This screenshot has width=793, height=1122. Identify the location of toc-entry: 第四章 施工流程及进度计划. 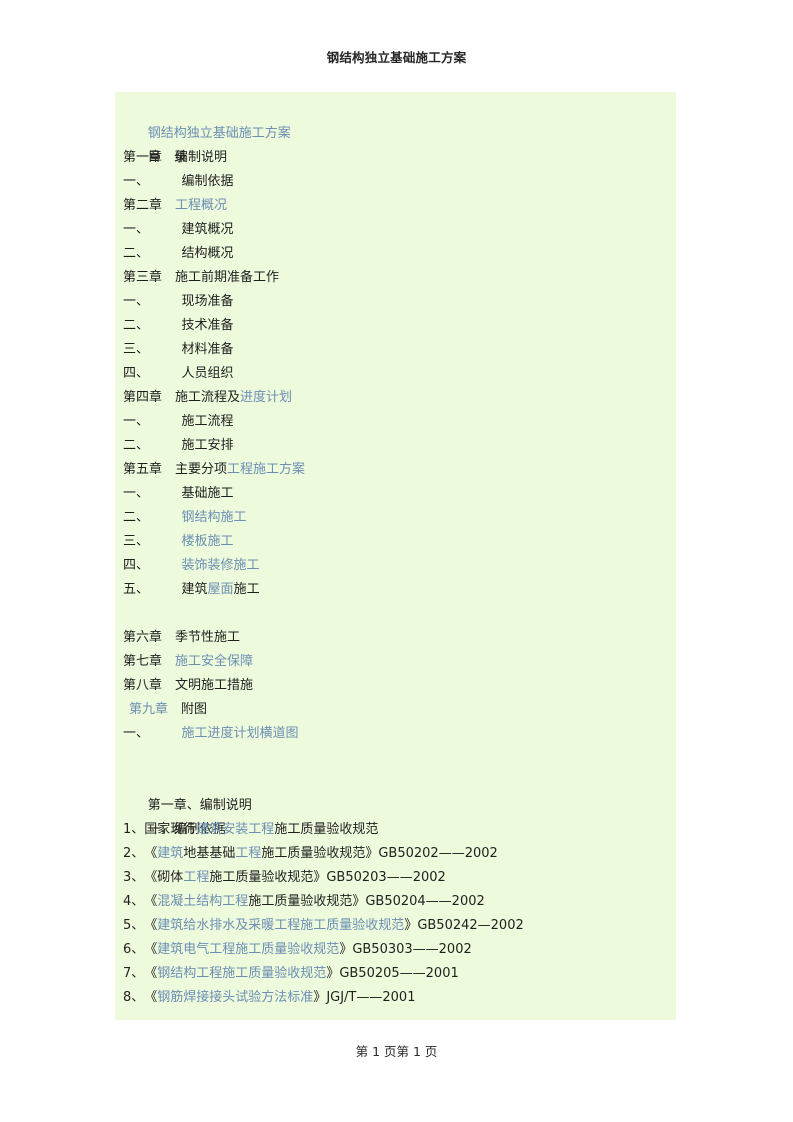
(395, 398).